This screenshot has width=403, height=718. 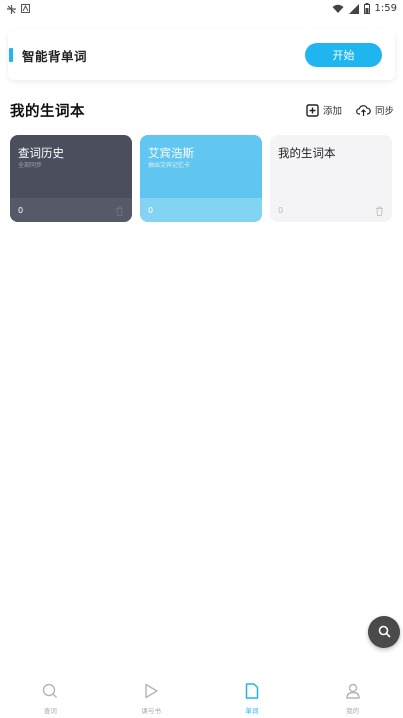 I want to click on nav-label: 单词, so click(x=252, y=711).